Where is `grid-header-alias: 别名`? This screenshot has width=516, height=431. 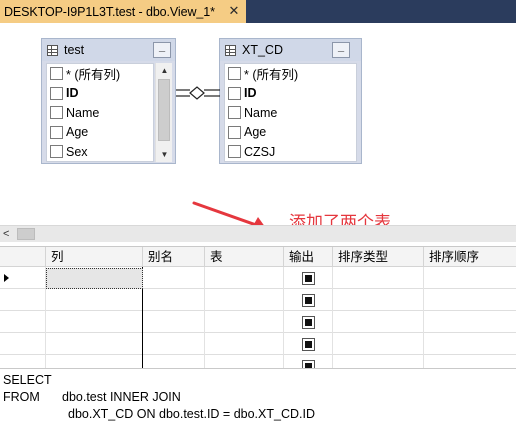
grid-header-alias: 别名 is located at coordinates (174, 257).